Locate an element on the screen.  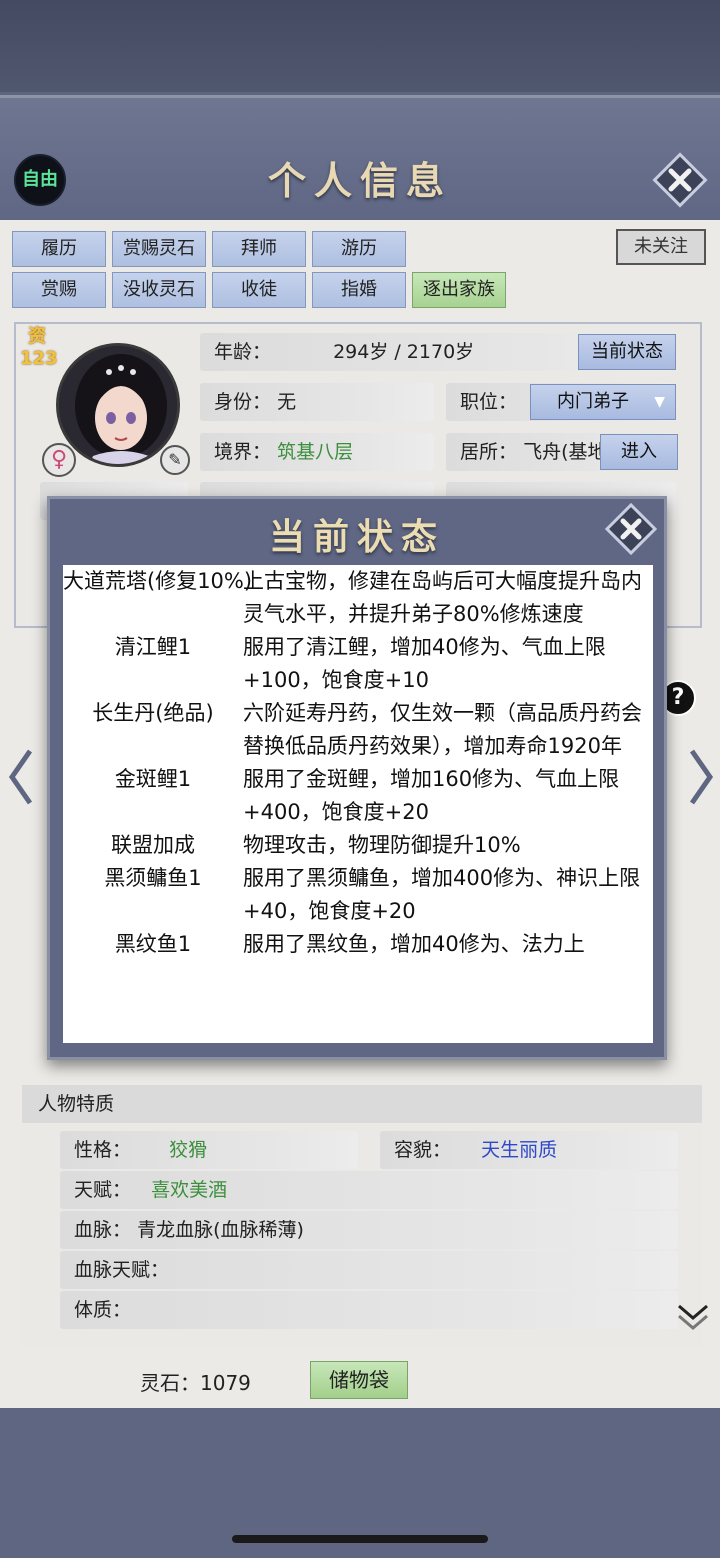
status-item-desc: 服用了黑纹鱼，增加40修为、法力上 is located at coordinates (414, 944).